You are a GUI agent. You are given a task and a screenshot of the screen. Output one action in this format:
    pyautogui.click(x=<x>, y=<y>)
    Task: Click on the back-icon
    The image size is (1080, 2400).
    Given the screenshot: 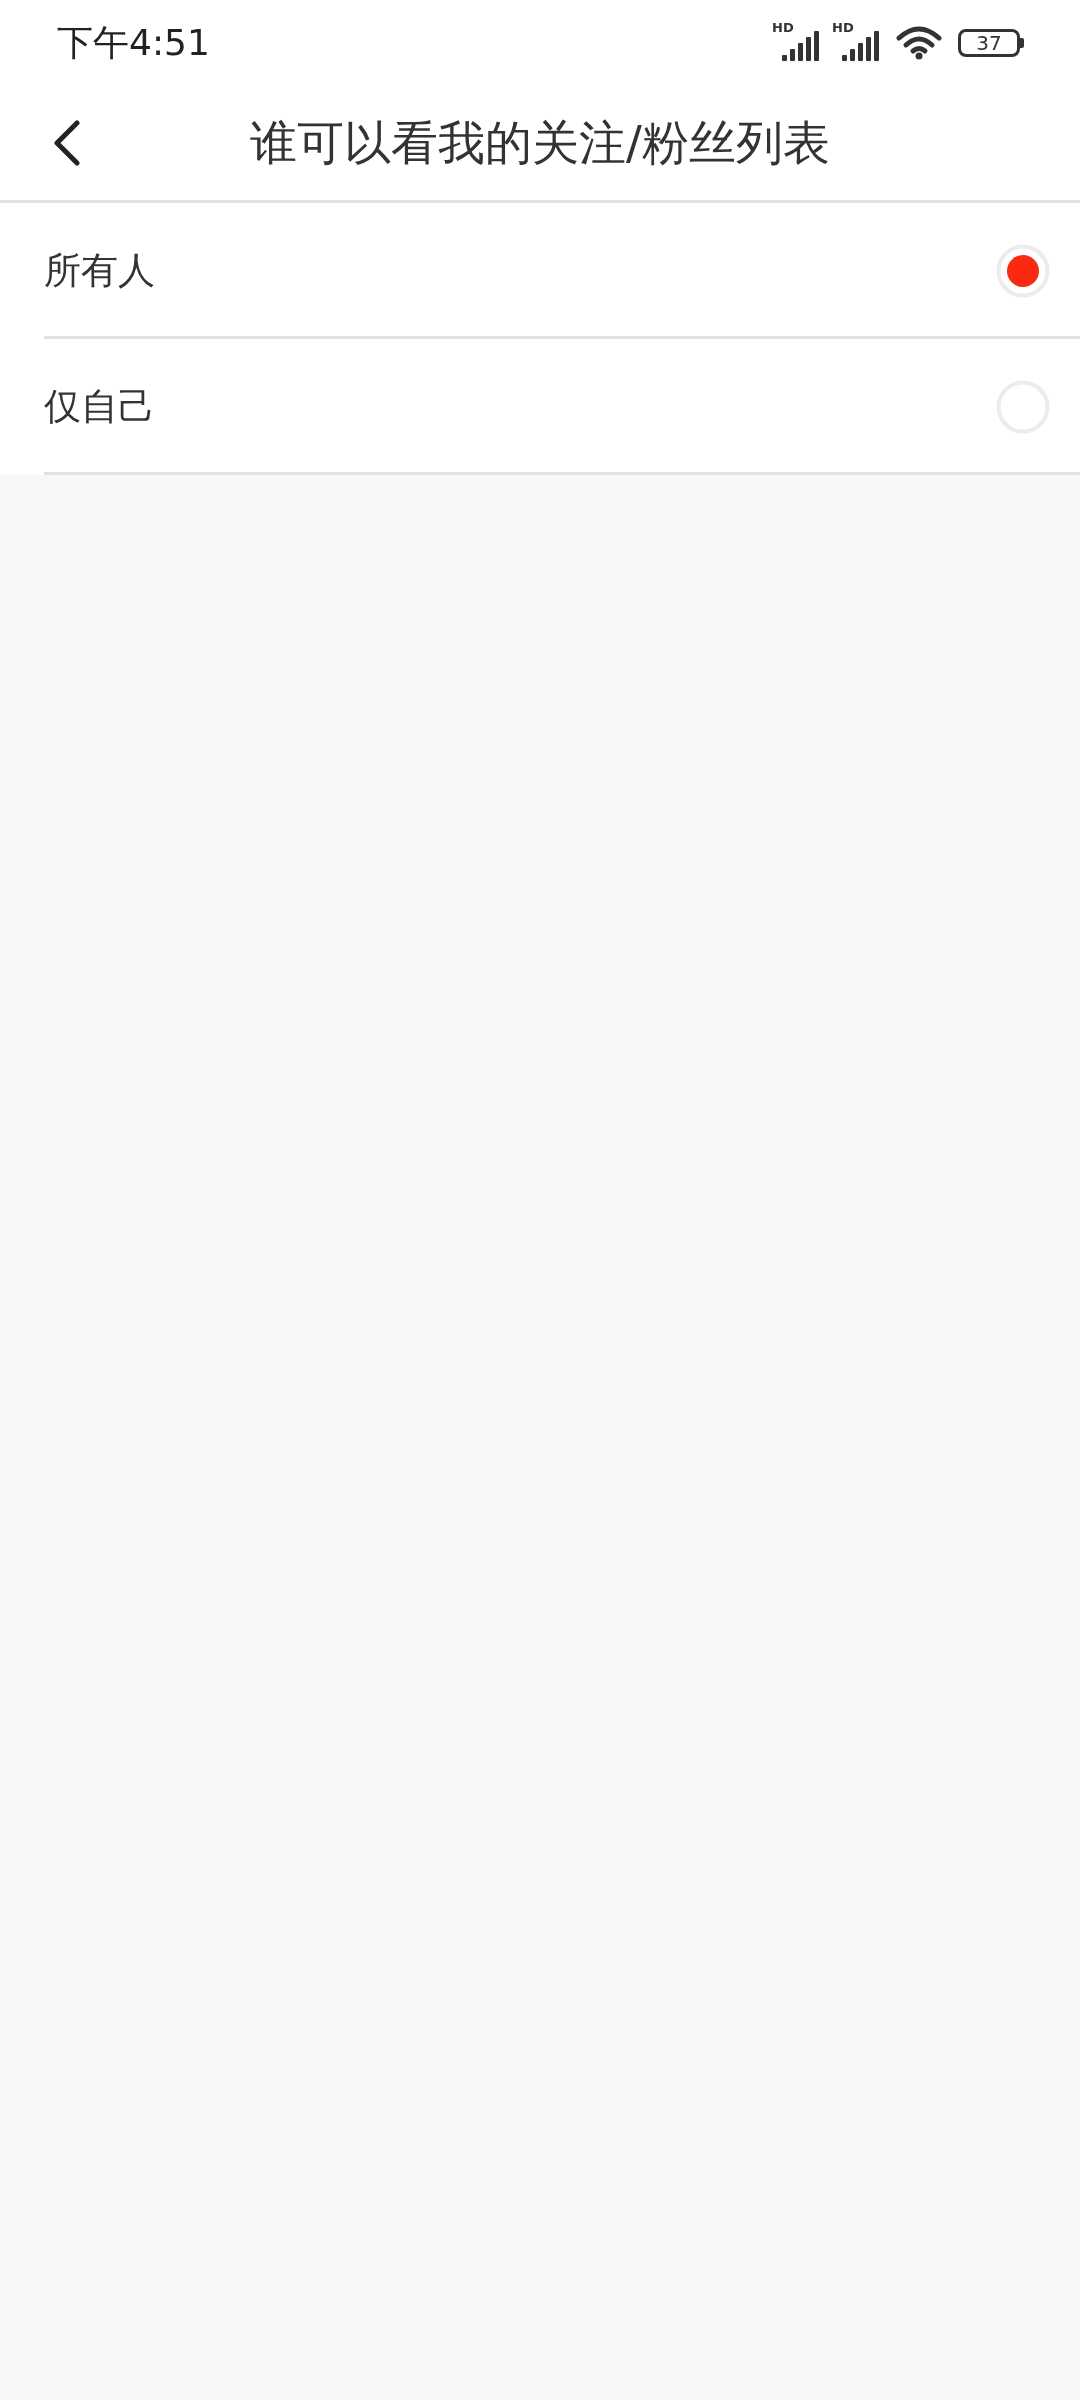 What is the action you would take?
    pyautogui.click(x=67, y=143)
    